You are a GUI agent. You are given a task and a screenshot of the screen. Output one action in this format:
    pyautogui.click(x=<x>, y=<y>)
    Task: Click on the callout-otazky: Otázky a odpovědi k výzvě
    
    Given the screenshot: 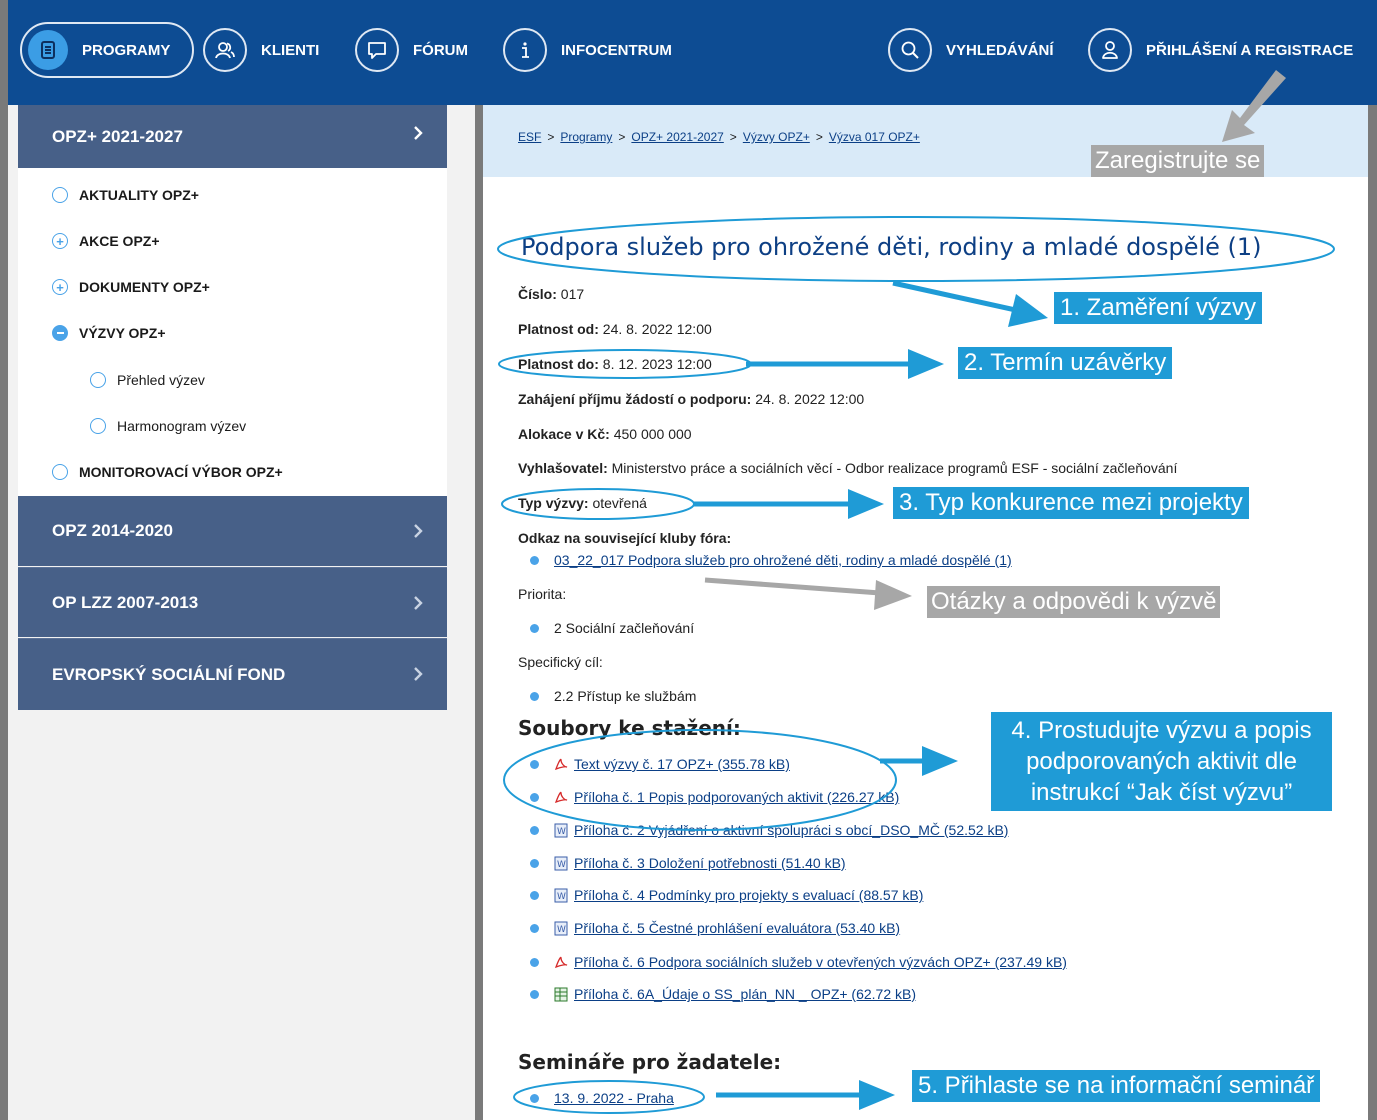 What is the action you would take?
    pyautogui.click(x=1074, y=602)
    